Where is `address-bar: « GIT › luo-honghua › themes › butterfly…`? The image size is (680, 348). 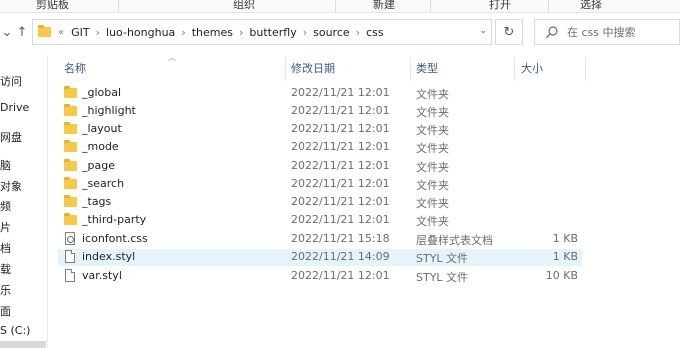
address-bar: « GIT › luo-honghua › themes › butterfly… is located at coordinates (262, 32).